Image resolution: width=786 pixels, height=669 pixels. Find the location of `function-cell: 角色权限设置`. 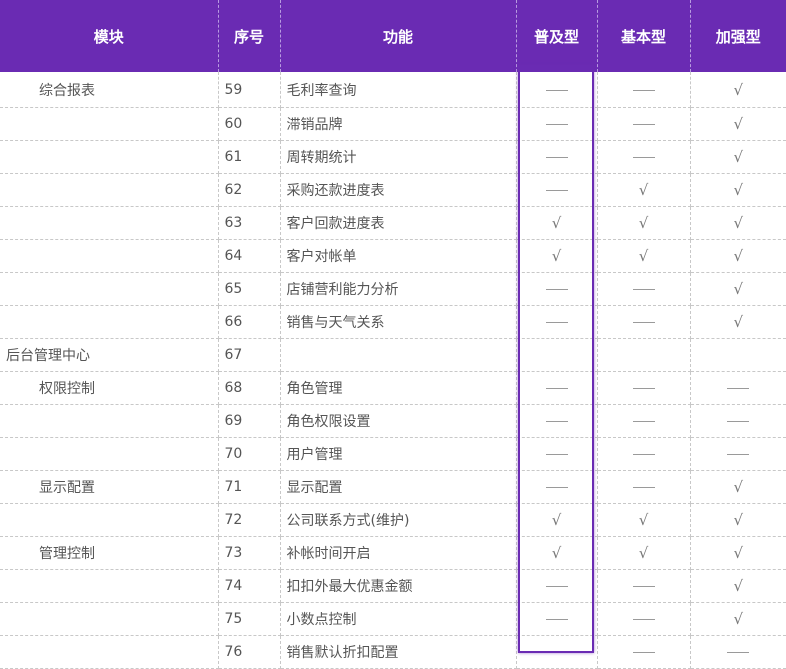

function-cell: 角色权限设置 is located at coordinates (398, 421).